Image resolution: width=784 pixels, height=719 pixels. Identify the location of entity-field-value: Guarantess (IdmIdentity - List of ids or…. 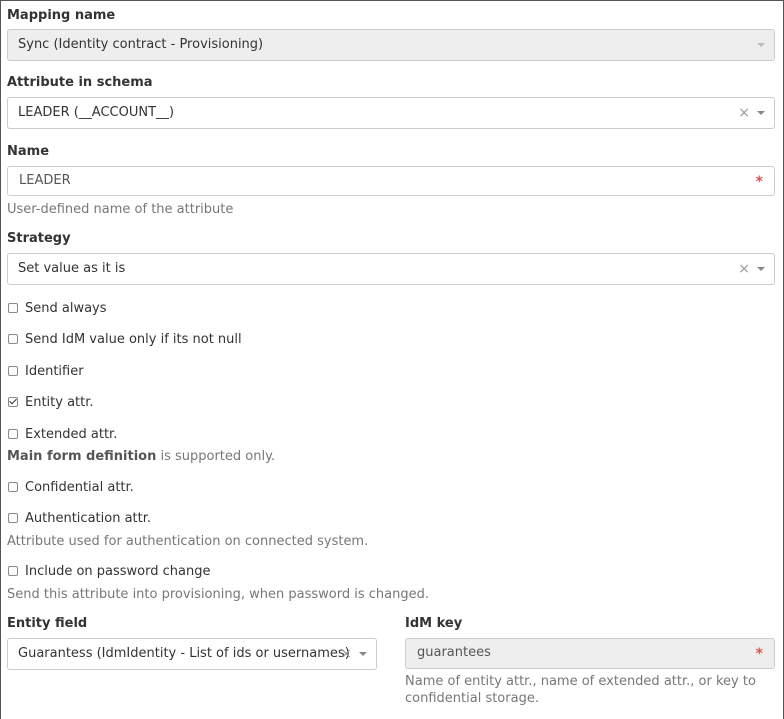
(184, 653).